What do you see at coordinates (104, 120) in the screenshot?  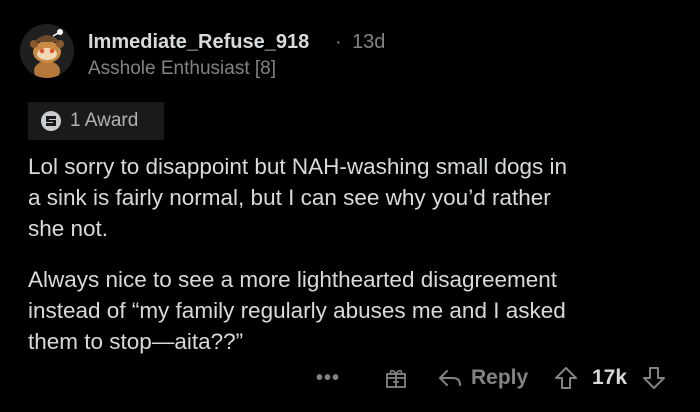 I see `award-label: 1 Award` at bounding box center [104, 120].